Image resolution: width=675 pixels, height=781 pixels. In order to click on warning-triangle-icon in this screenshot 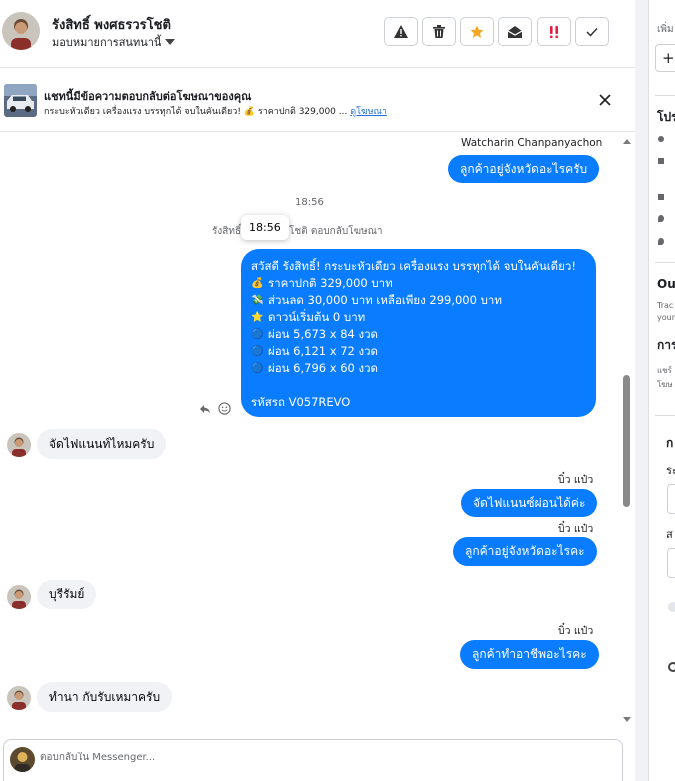, I will do `click(401, 31)`.